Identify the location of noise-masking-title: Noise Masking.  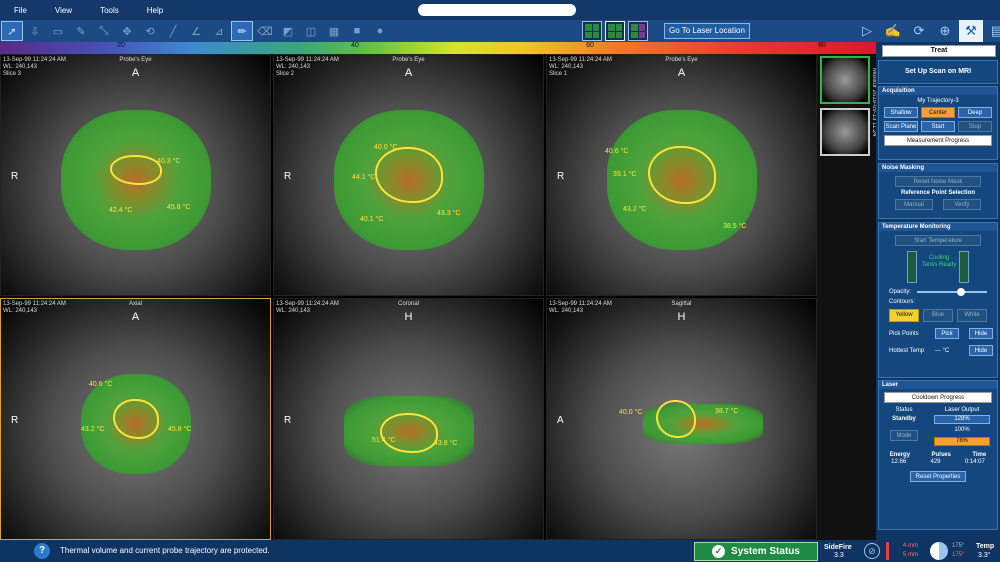
(938, 168).